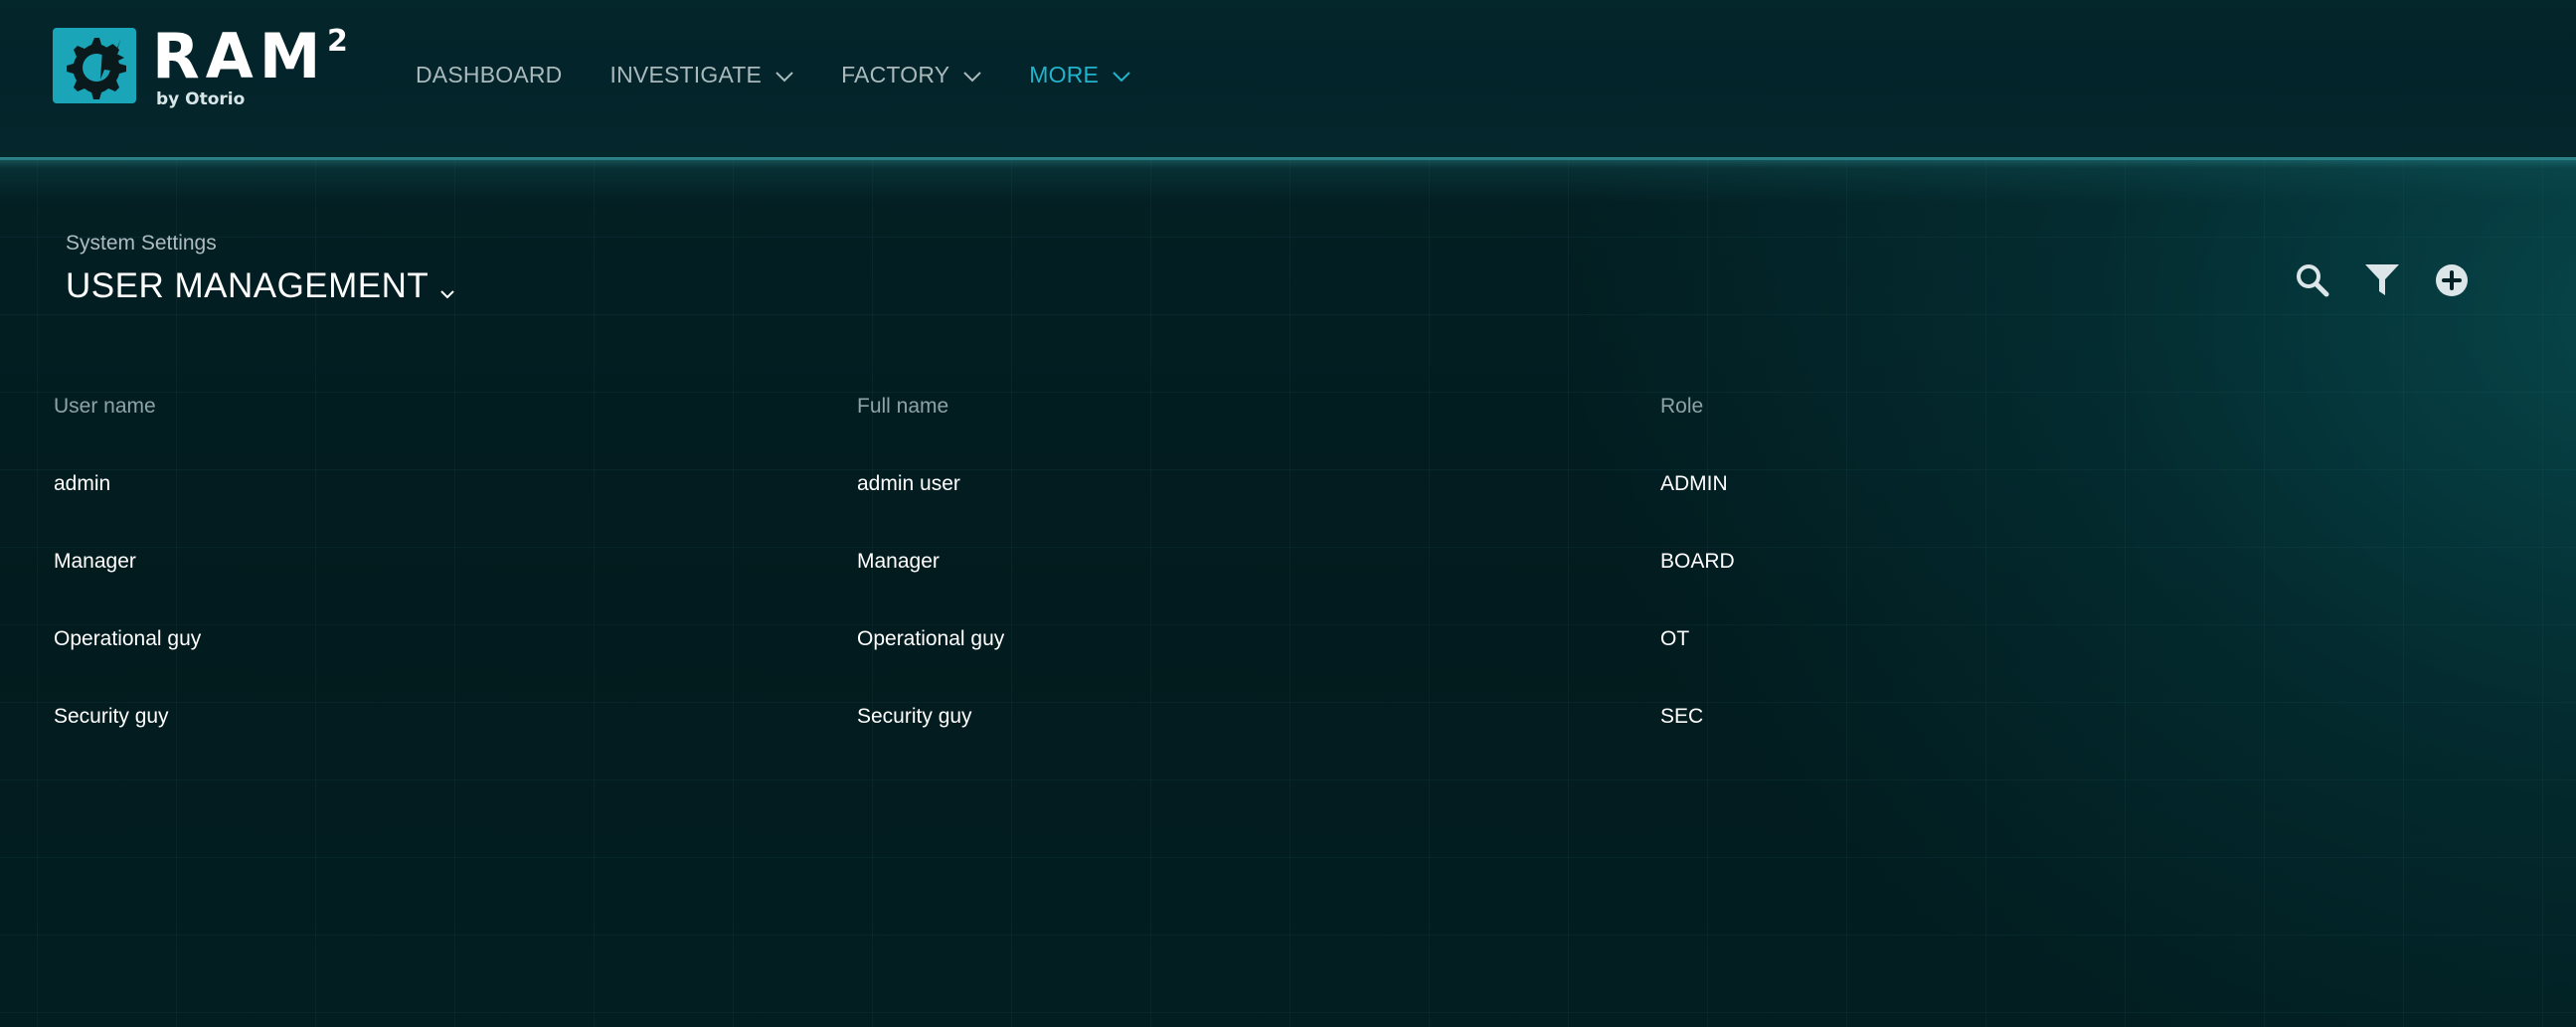  I want to click on page-title: USER MANAGEMENT, so click(260, 286).